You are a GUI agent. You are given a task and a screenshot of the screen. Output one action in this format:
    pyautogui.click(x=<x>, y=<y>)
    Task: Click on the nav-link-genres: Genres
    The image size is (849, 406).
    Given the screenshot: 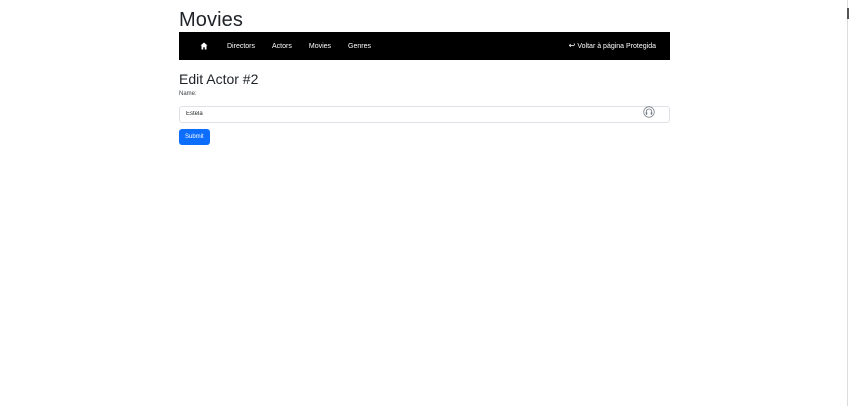 What is the action you would take?
    pyautogui.click(x=359, y=46)
    